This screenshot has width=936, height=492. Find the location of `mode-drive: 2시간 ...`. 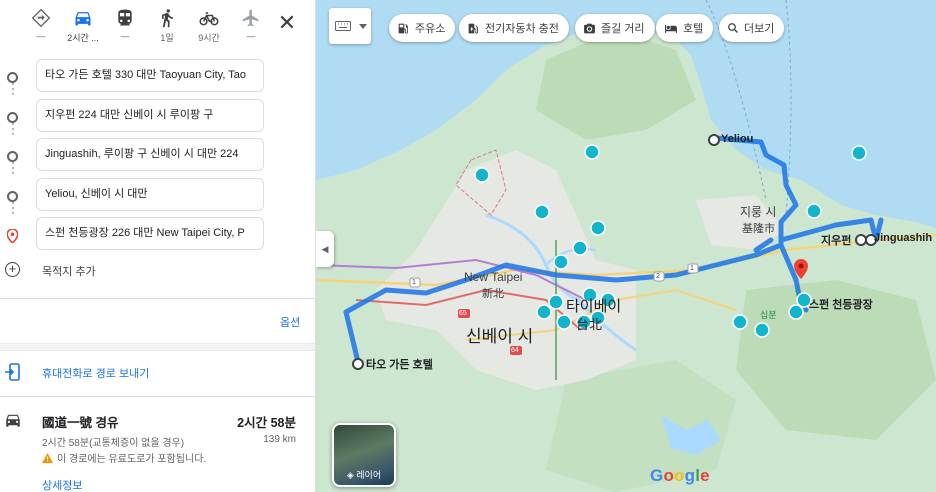

mode-drive: 2시간 ... is located at coordinates (83, 25).